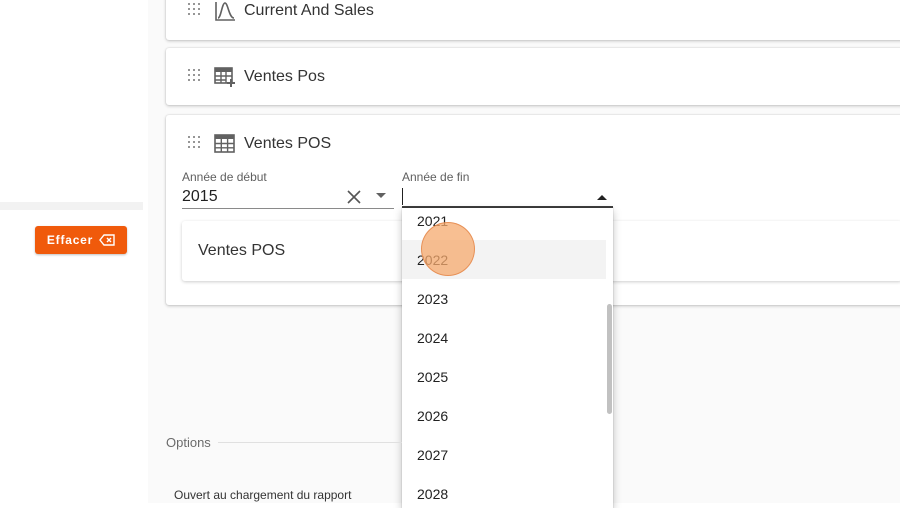 The image size is (900, 508). What do you see at coordinates (242, 250) in the screenshot?
I see `inner-report-title: Ventes POS` at bounding box center [242, 250].